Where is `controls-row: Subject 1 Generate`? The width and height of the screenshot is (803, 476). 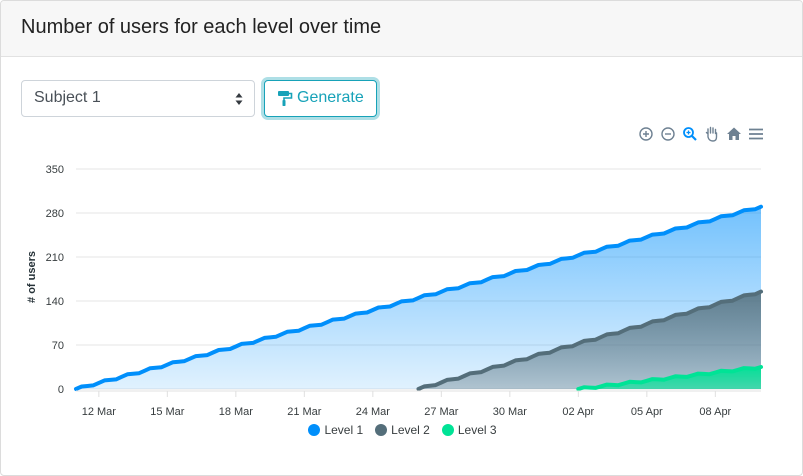 controls-row: Subject 1 Generate is located at coordinates (199, 98).